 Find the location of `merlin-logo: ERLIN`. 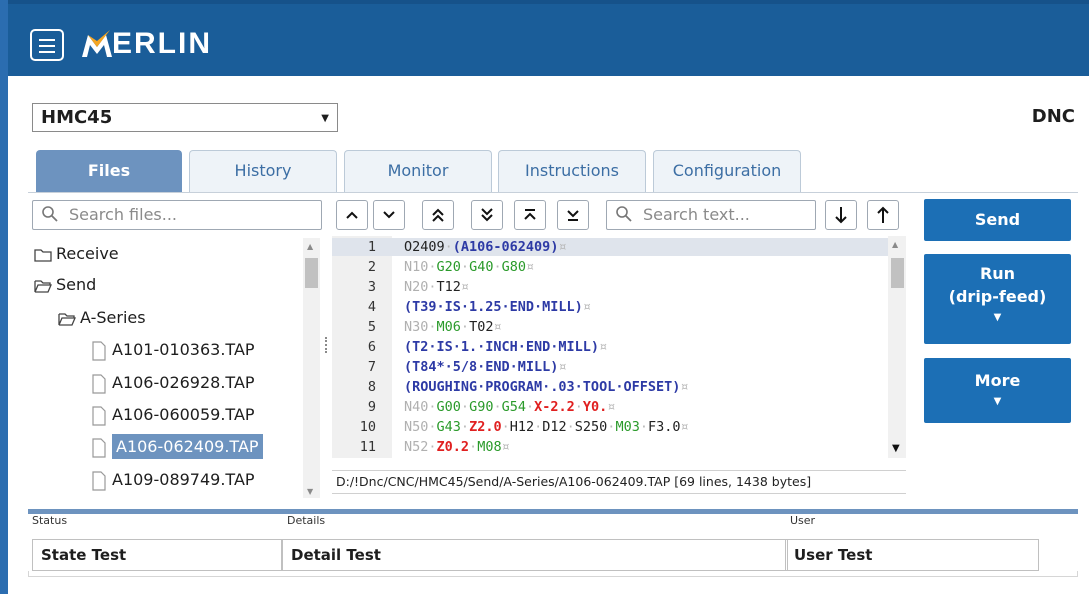

merlin-logo: ERLIN is located at coordinates (146, 44).